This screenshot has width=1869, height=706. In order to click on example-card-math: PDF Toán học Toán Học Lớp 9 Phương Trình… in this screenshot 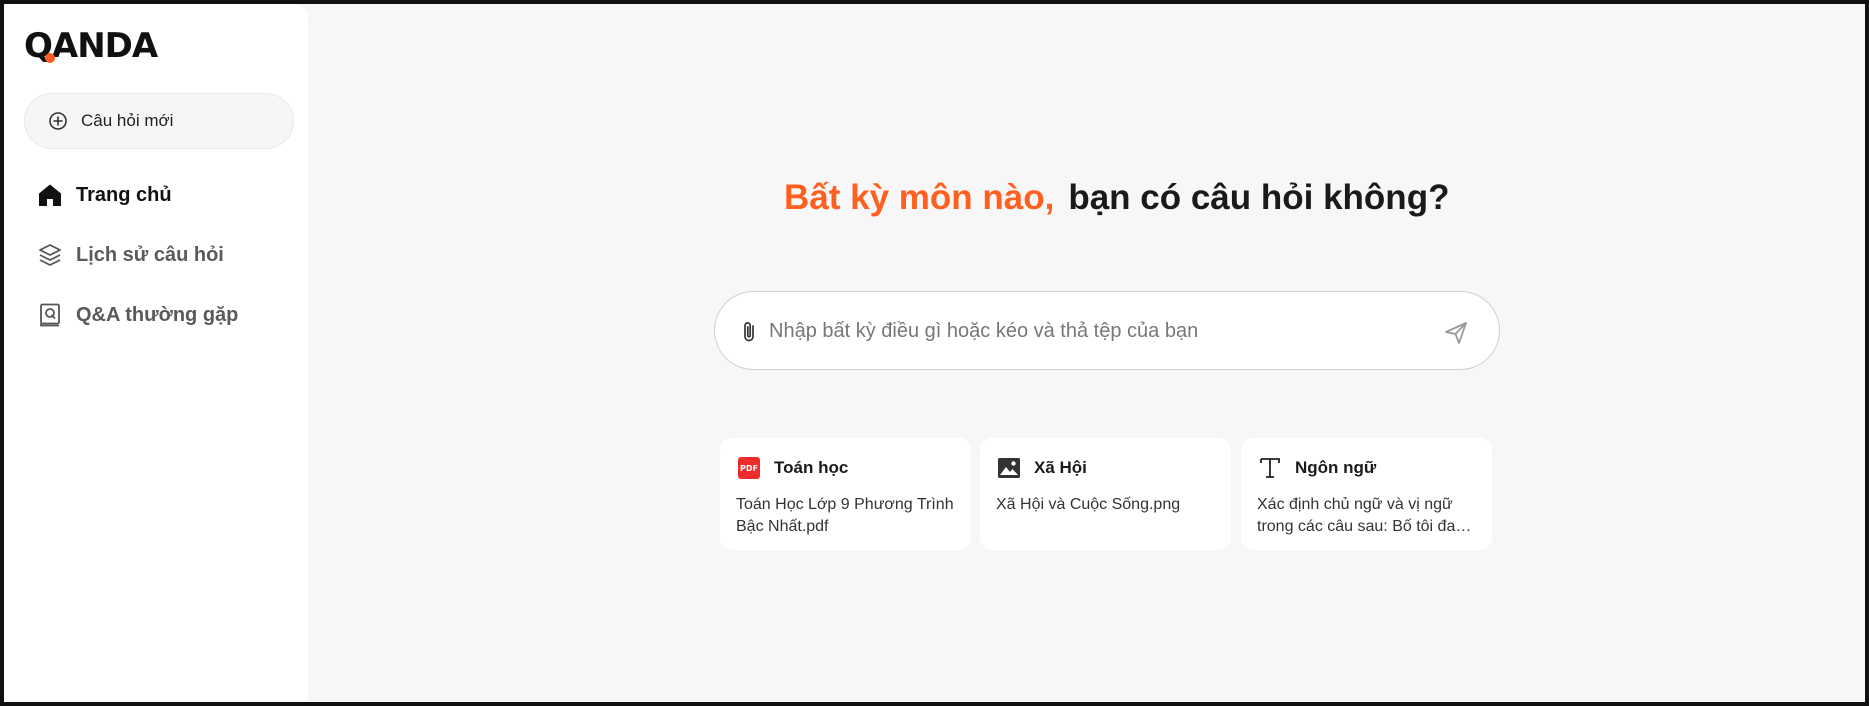, I will do `click(845, 494)`.